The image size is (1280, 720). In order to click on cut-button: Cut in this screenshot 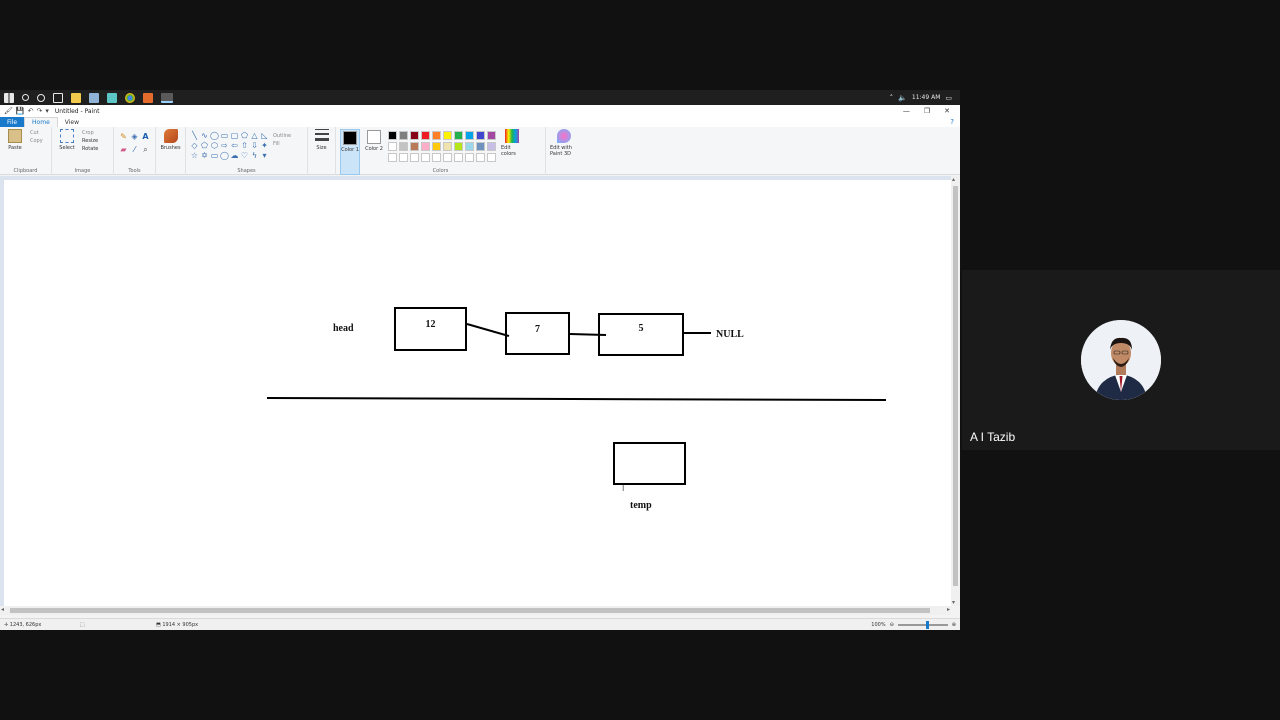, I will do `click(36, 133)`.